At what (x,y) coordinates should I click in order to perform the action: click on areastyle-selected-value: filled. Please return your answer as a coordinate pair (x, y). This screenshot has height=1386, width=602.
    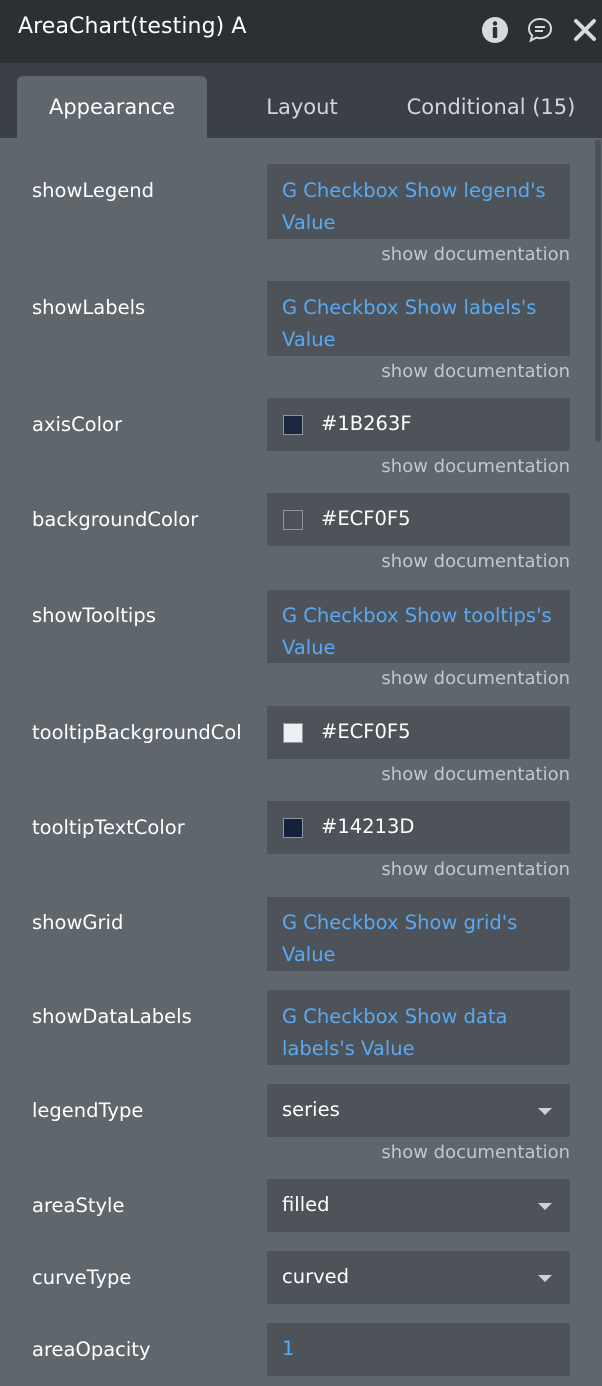
    Looking at the image, I should click on (306, 1204).